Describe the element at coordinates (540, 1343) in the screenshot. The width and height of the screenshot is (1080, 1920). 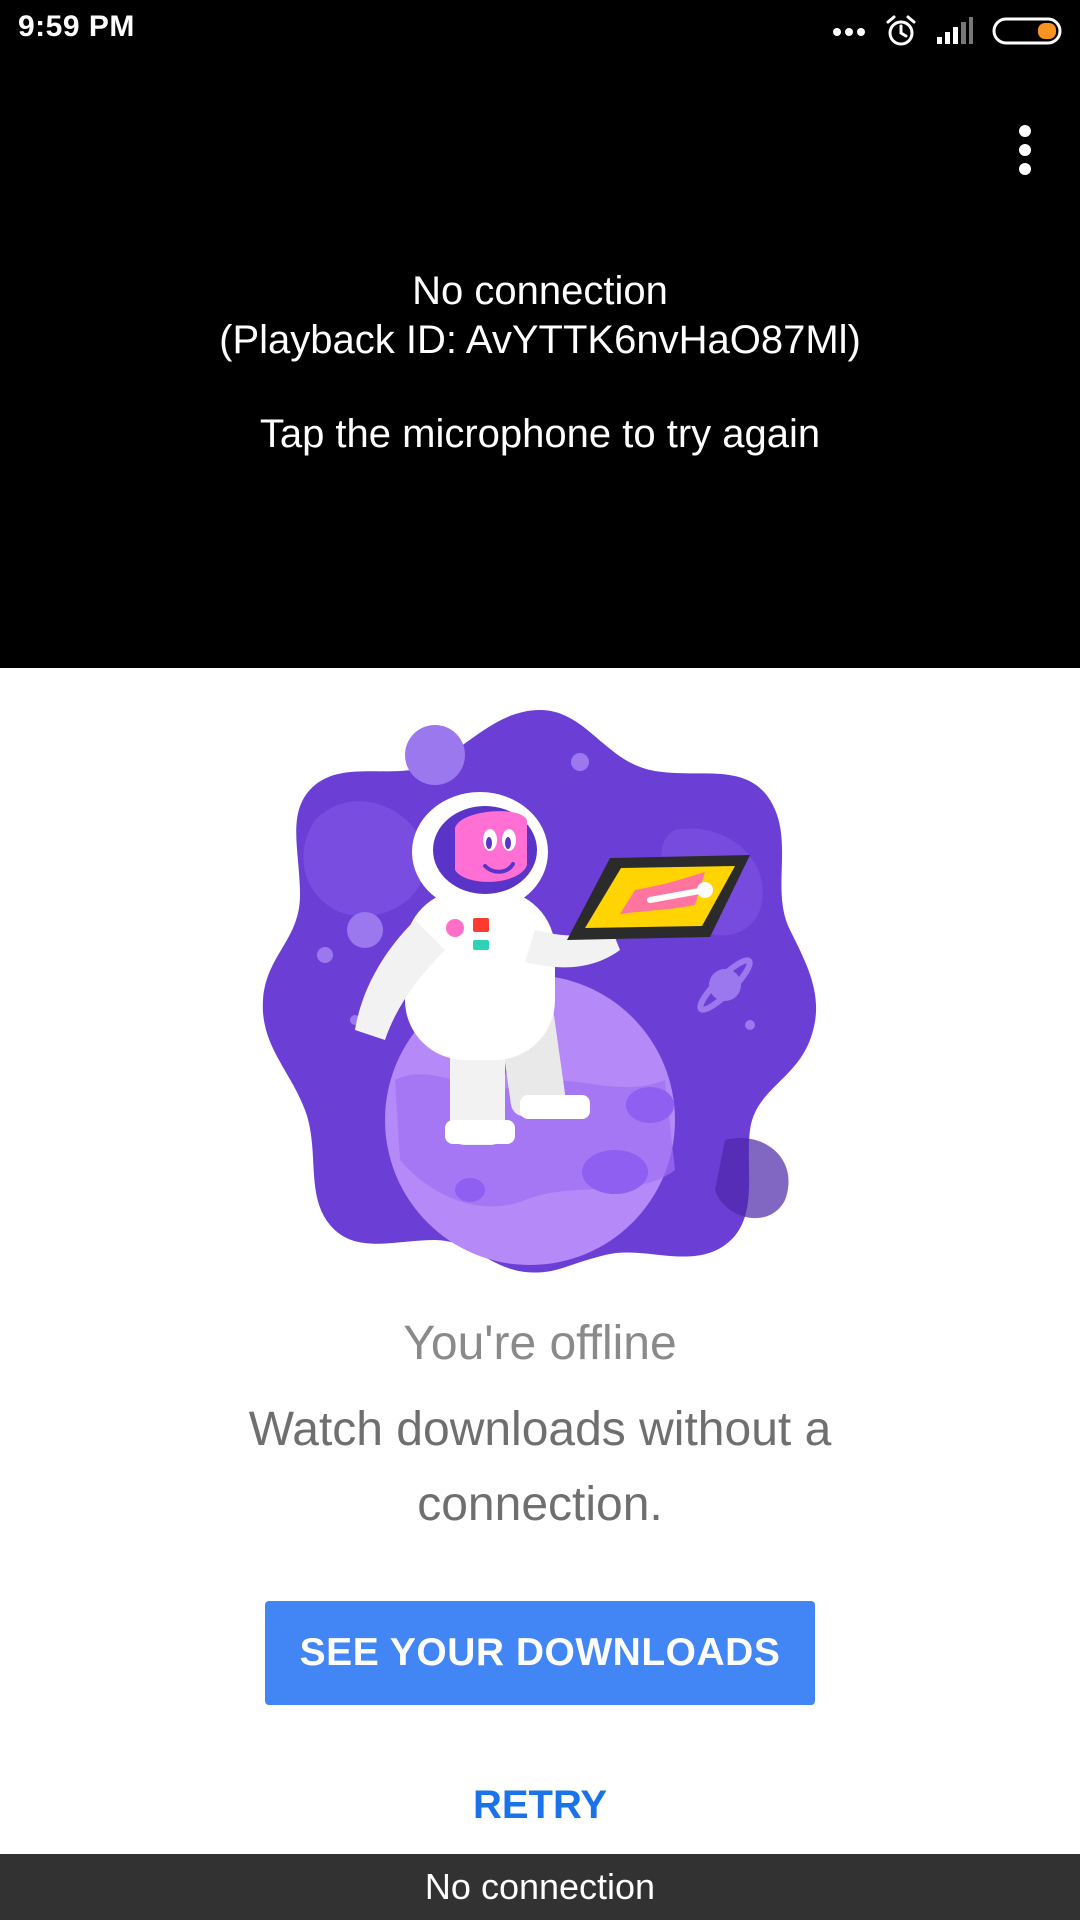
I see `offline-title: You're offline` at that location.